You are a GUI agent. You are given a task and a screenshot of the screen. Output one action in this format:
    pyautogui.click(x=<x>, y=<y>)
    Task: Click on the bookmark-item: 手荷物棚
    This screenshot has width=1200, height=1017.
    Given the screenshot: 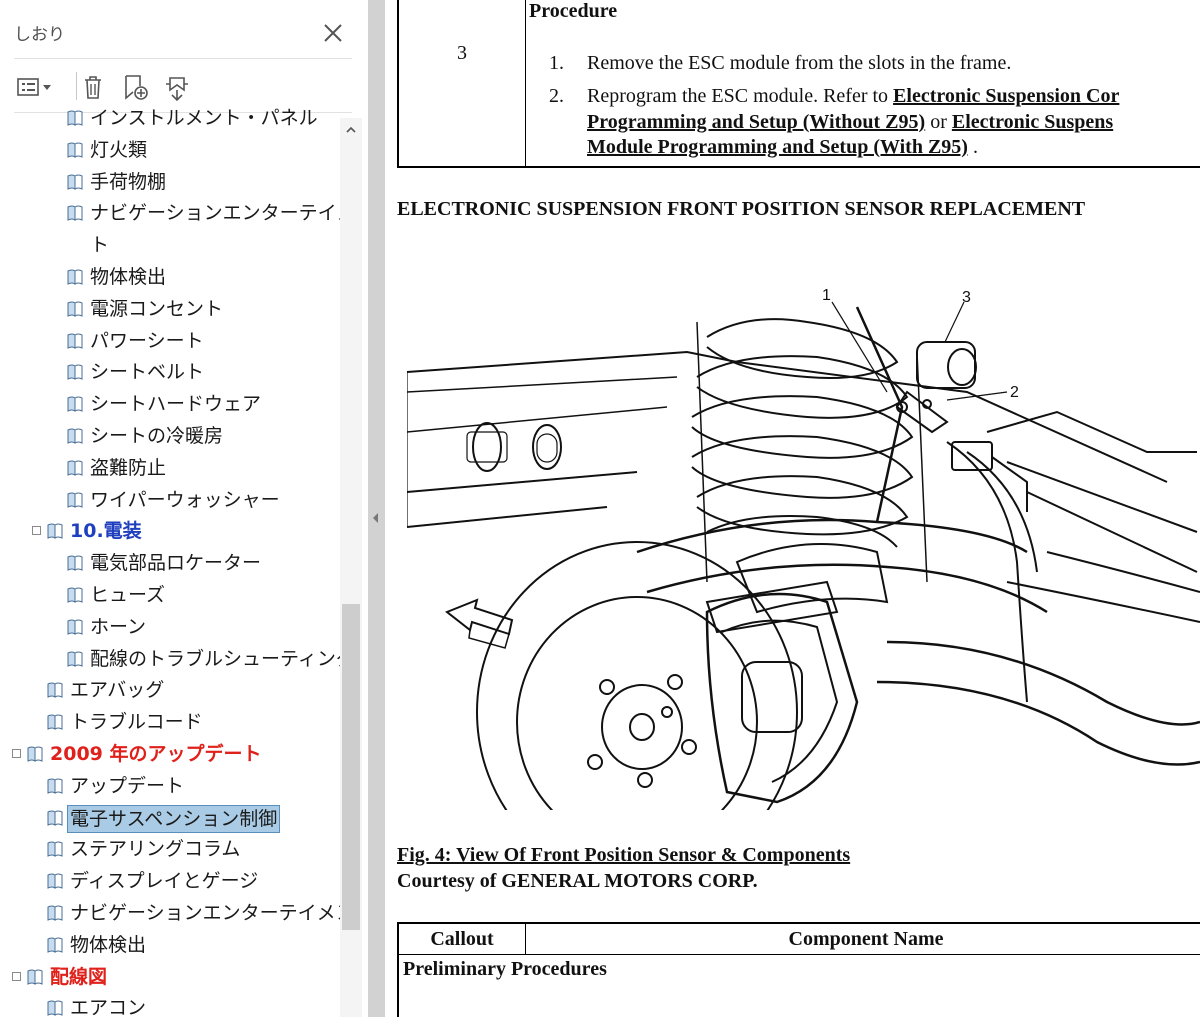 What is the action you would take?
    pyautogui.click(x=170, y=182)
    